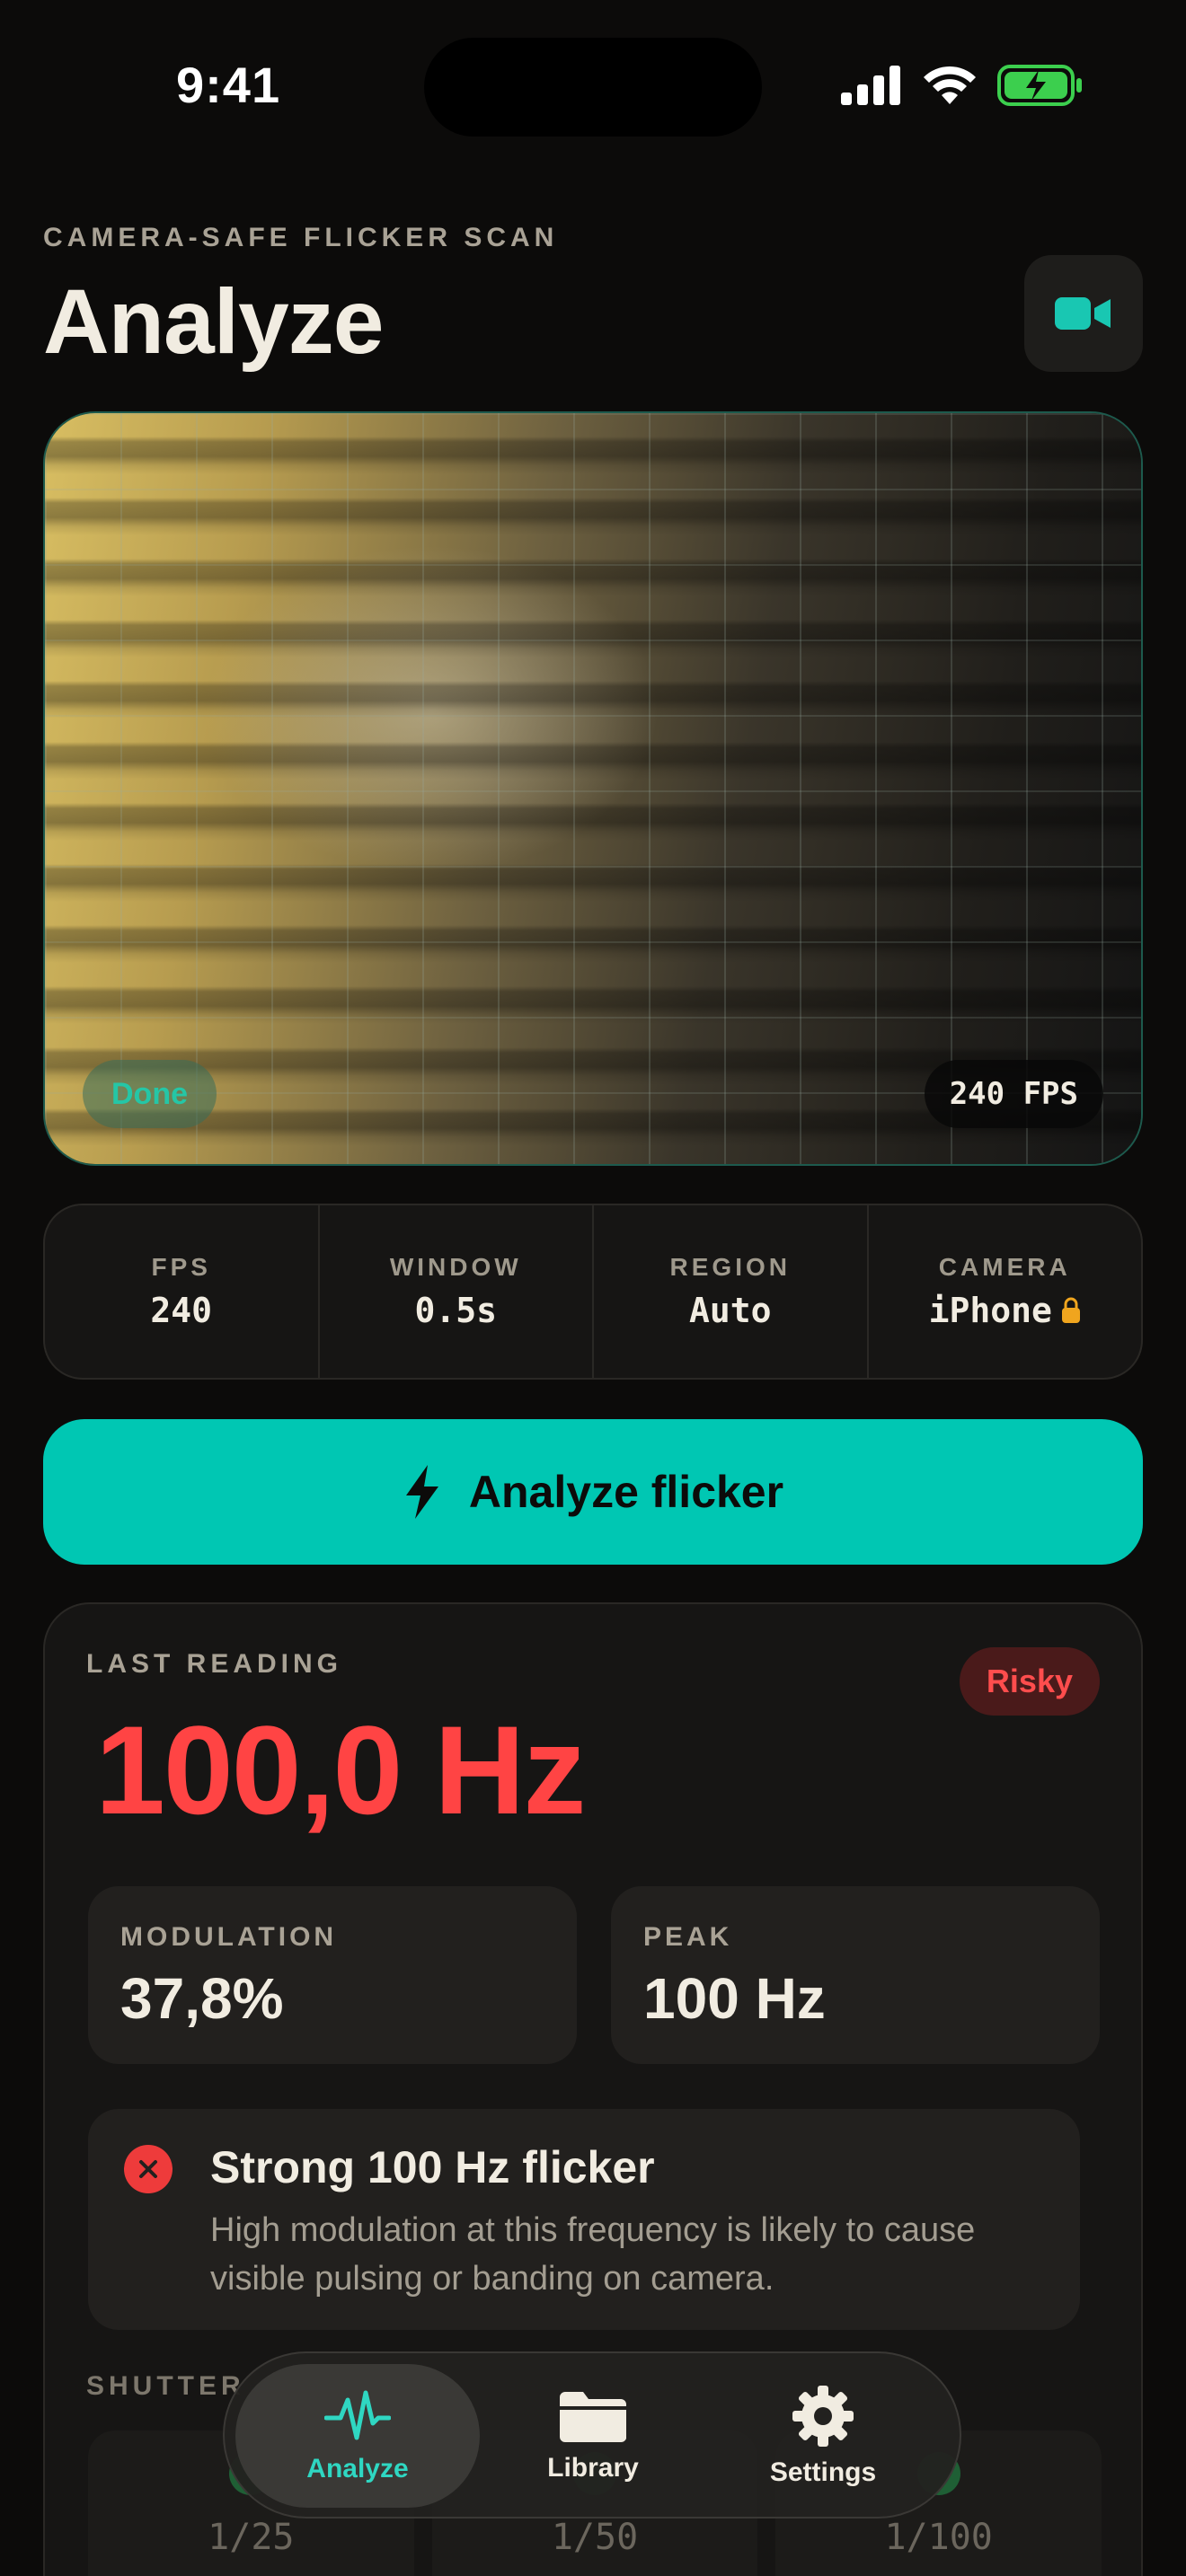  I want to click on stat-value: 0.5s, so click(455, 1310).